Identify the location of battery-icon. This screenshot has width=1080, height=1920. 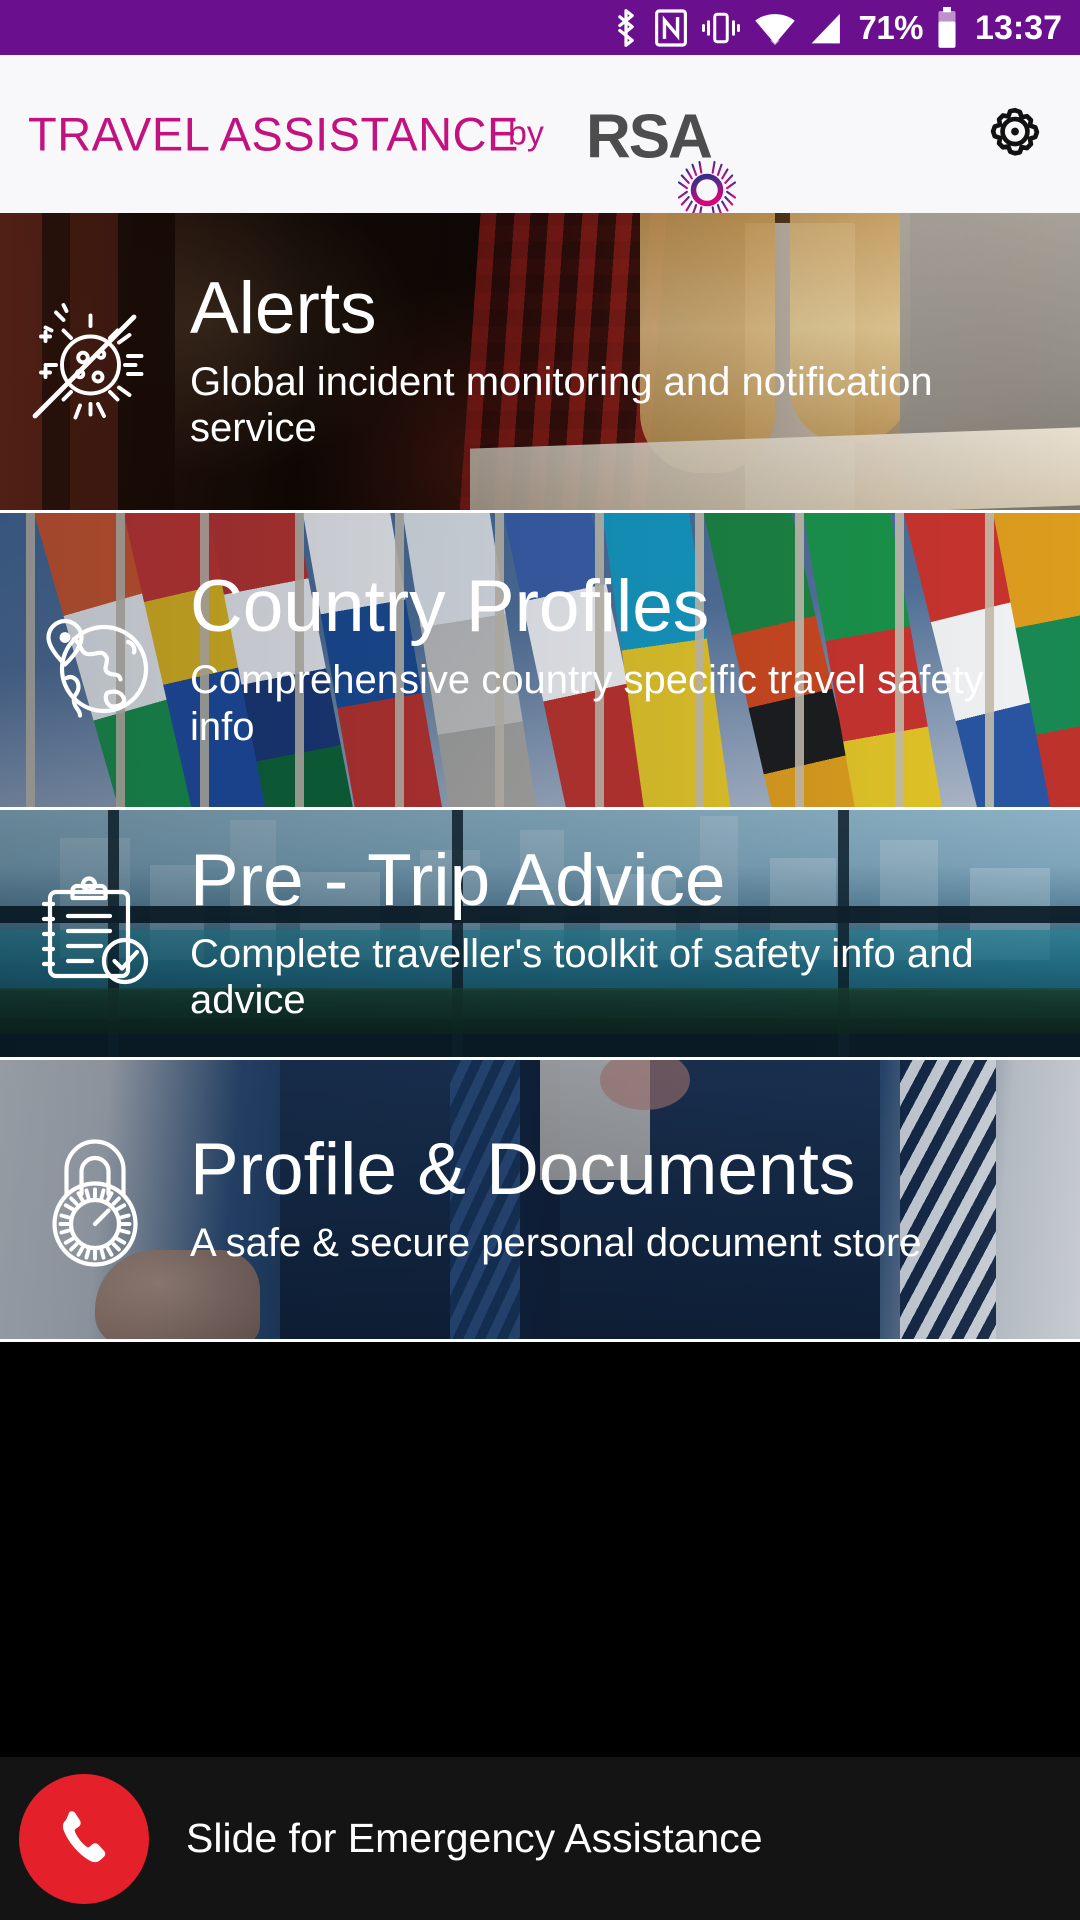
(947, 27).